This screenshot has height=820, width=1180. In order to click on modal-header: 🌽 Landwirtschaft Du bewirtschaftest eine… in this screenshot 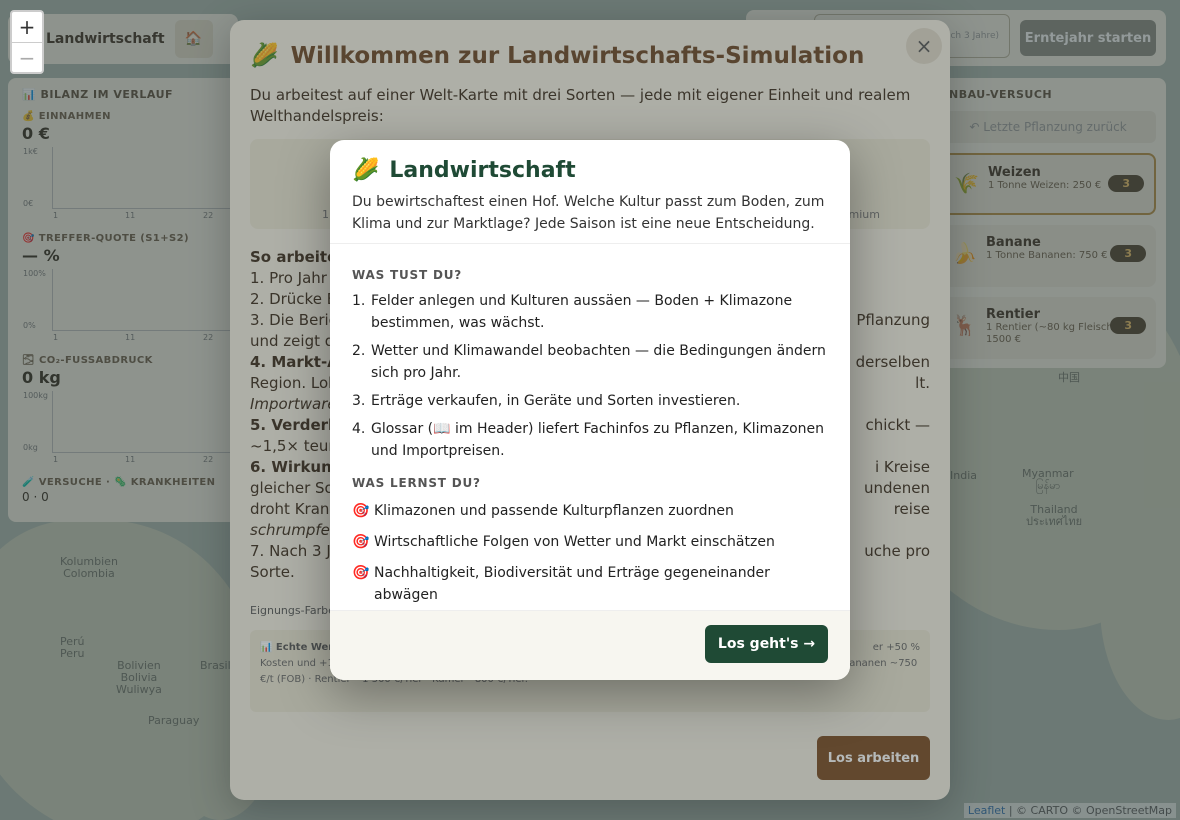, I will do `click(590, 192)`.